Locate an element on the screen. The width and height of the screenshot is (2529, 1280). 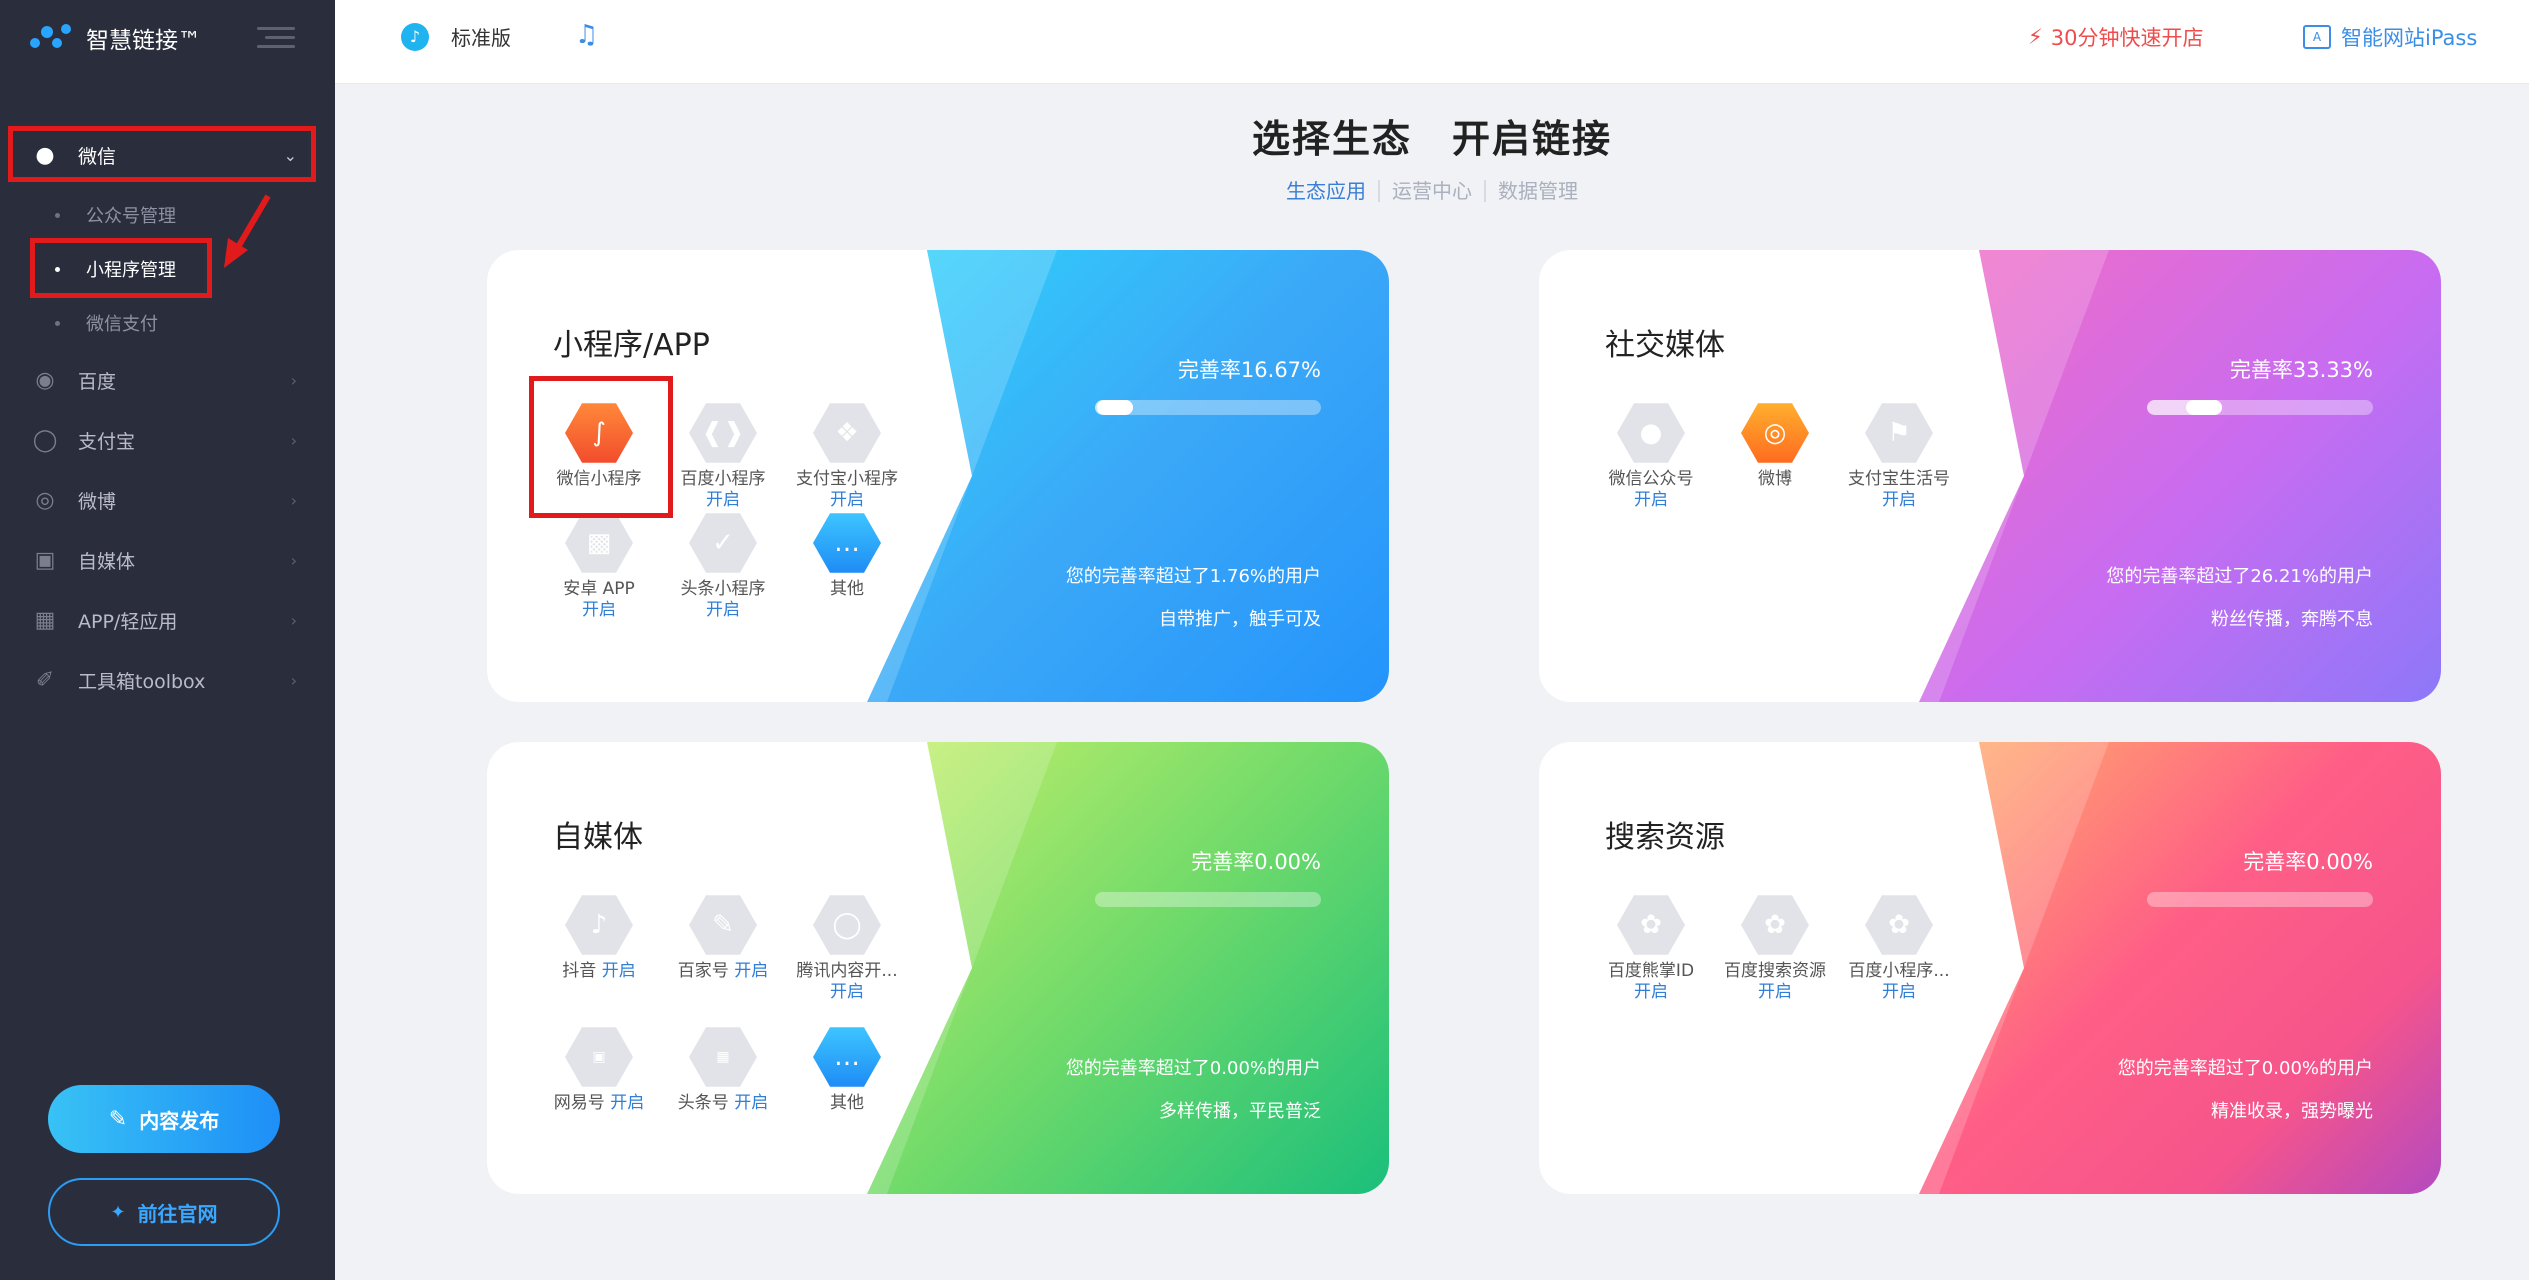
content-publish-button: ✎ 内容发布 is located at coordinates (164, 1119).